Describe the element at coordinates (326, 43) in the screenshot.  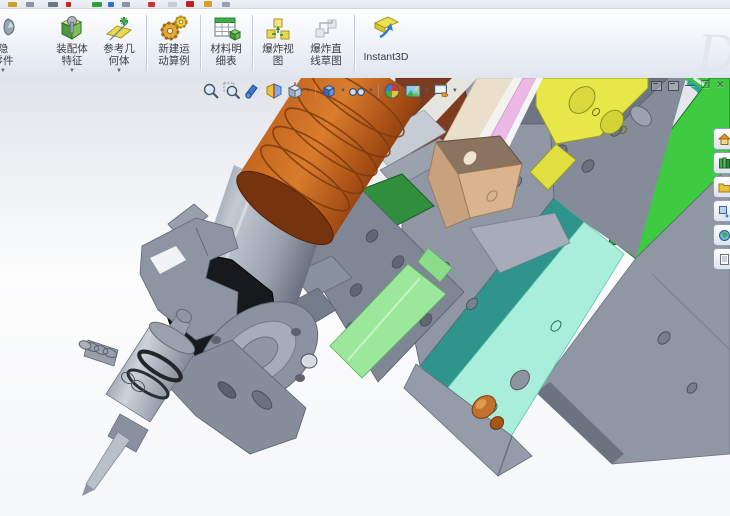
I see `explode-line-sketch-button: 爆炸直 线草图` at that location.